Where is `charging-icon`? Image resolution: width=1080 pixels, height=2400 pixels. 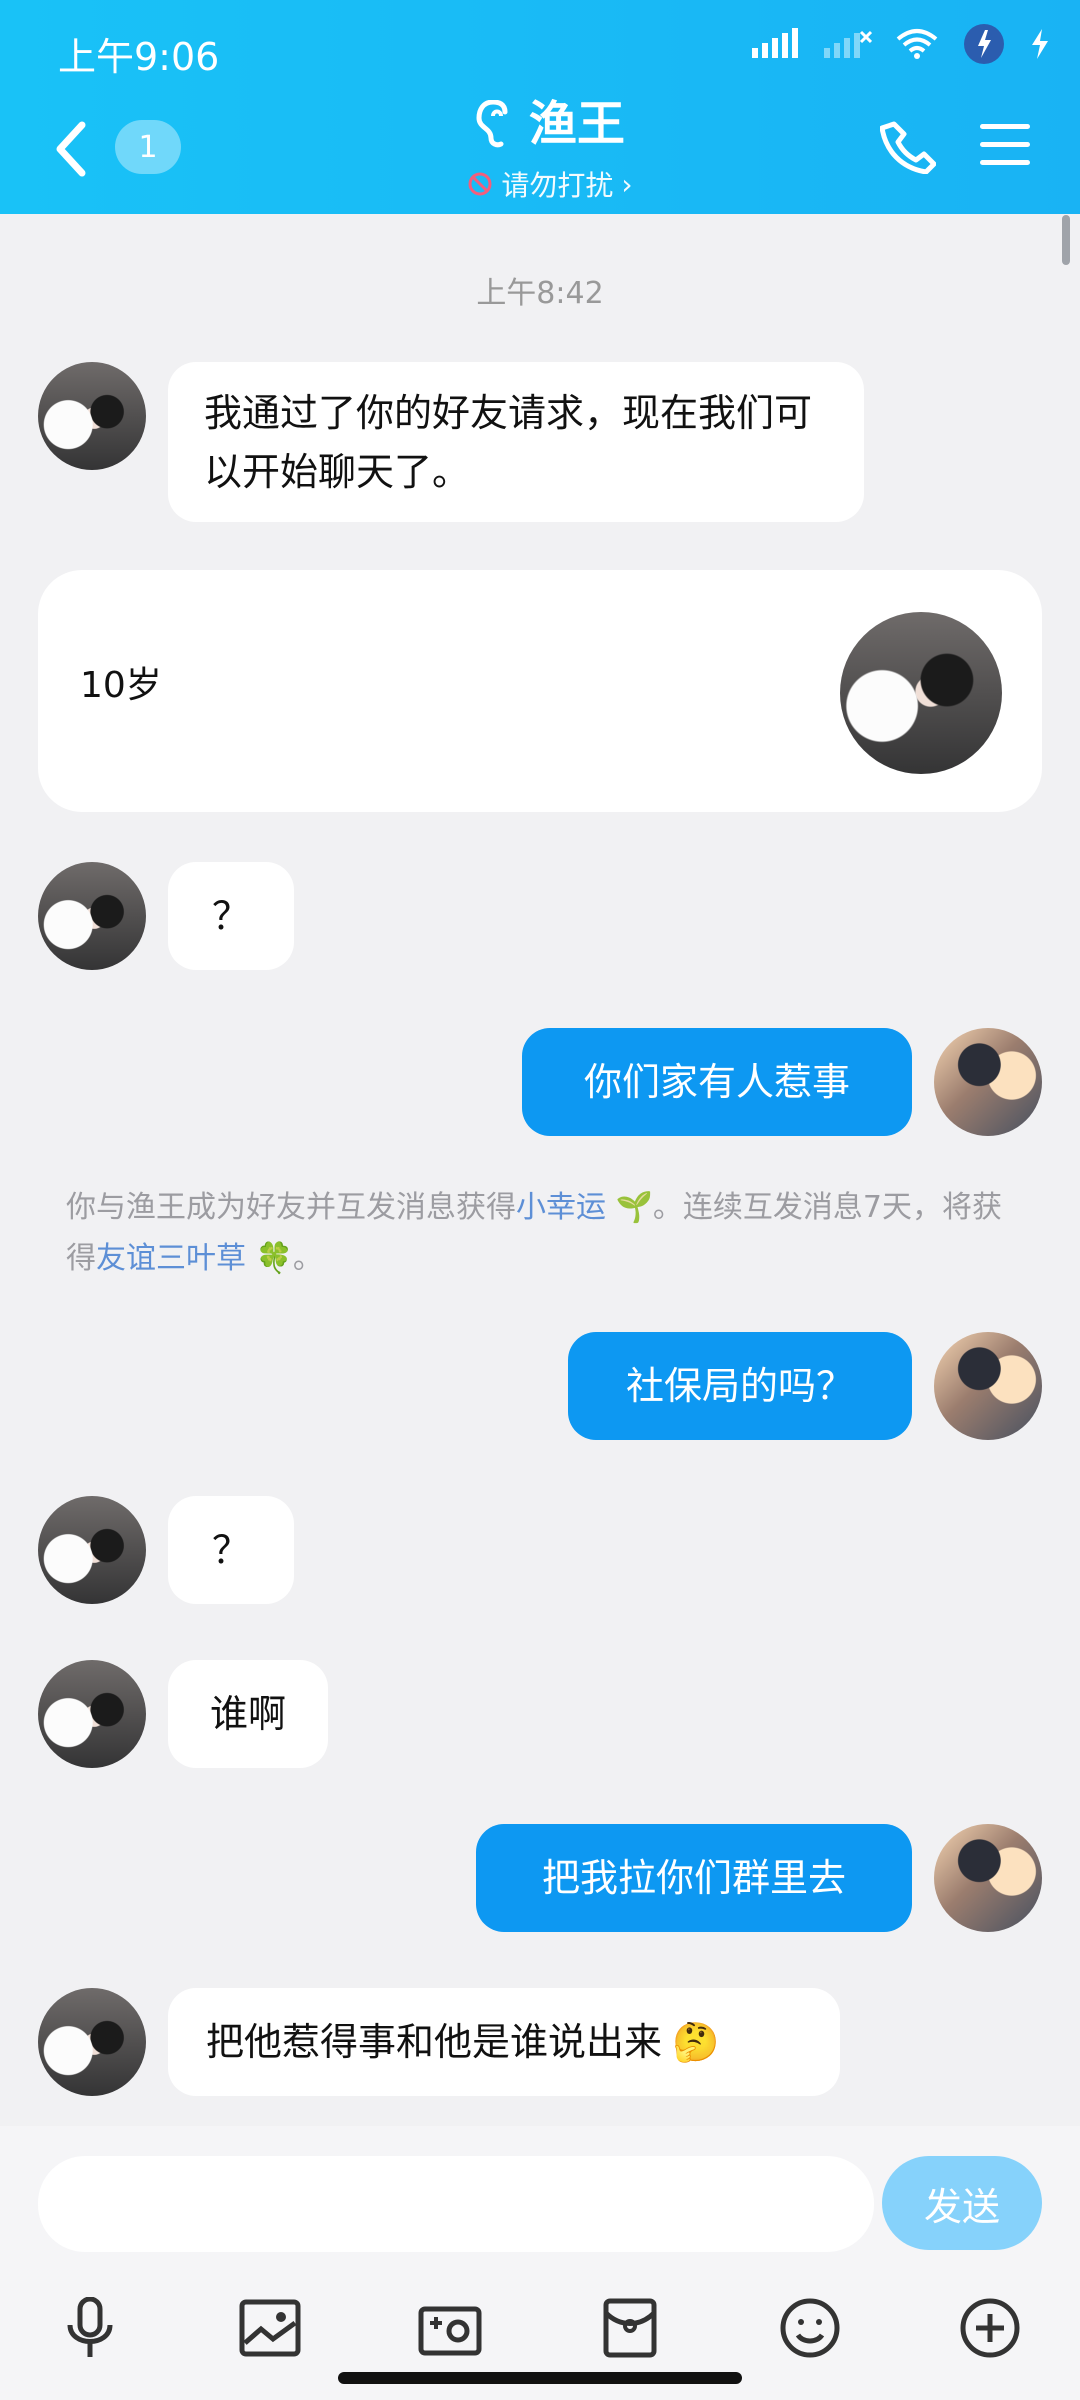
charging-icon is located at coordinates (1040, 44).